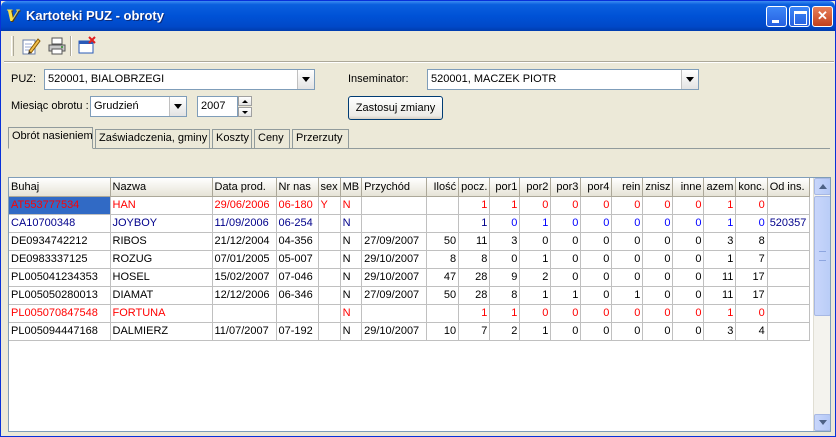  Describe the element at coordinates (138, 106) in the screenshot. I see `month-select: Grudzień` at that location.